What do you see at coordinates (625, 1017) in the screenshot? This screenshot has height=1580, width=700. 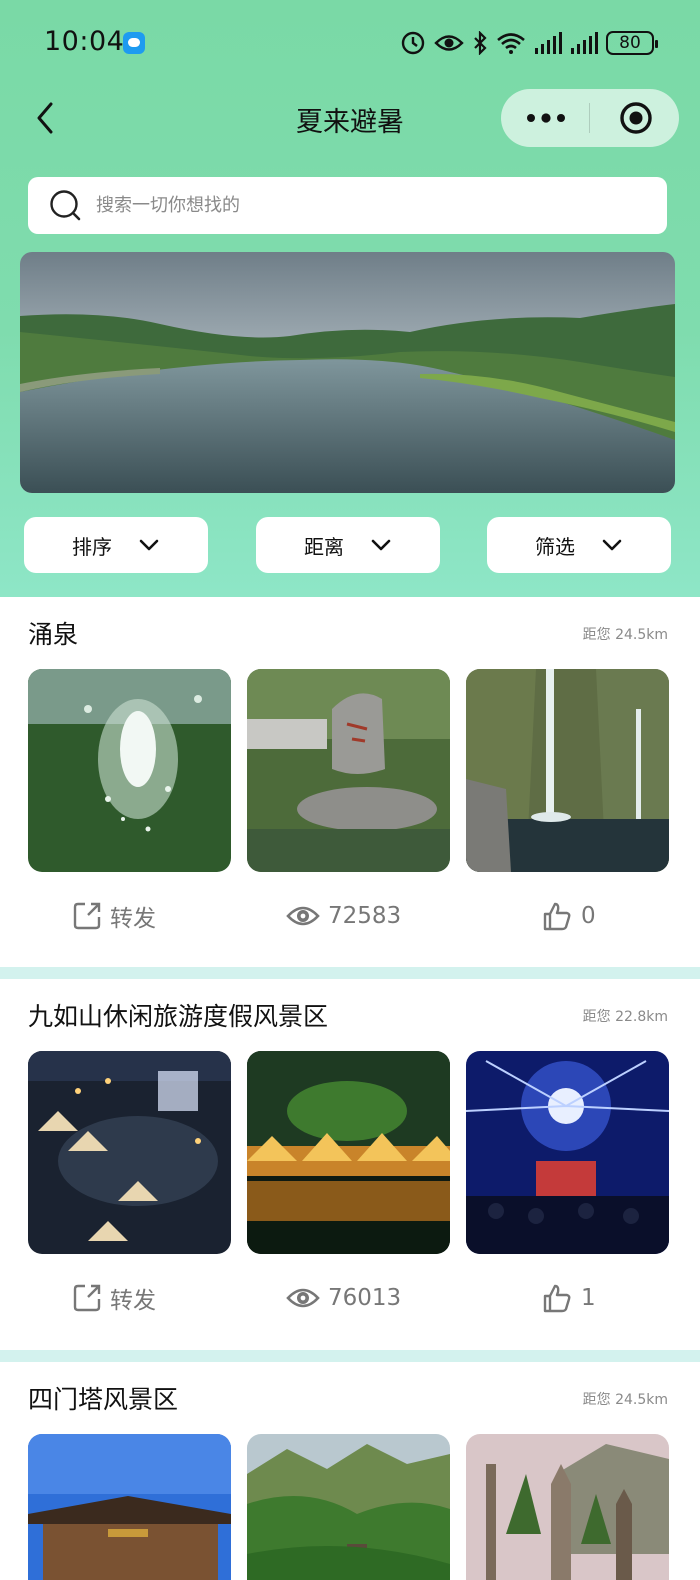 I see `scenic-distance: 距您 22.8km` at bounding box center [625, 1017].